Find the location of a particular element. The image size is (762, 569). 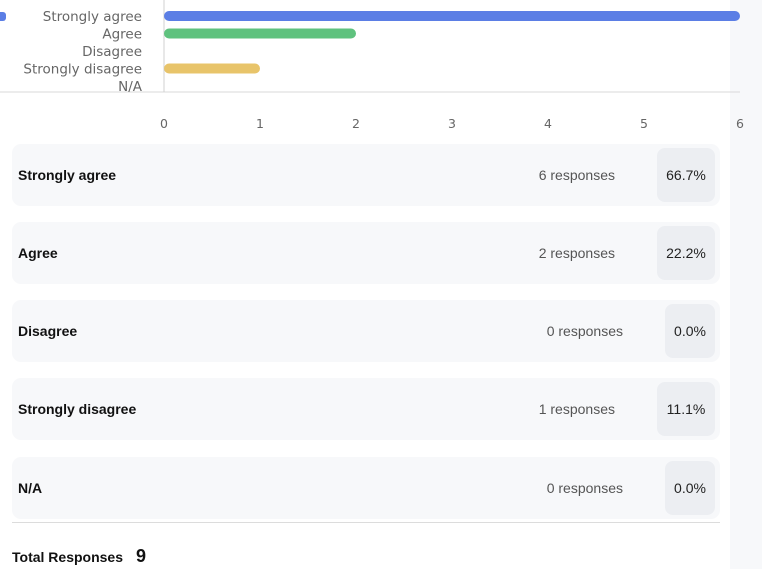

result-row-strongly-disagree: Strongly disagree 1 responses 11.1% is located at coordinates (366, 409).